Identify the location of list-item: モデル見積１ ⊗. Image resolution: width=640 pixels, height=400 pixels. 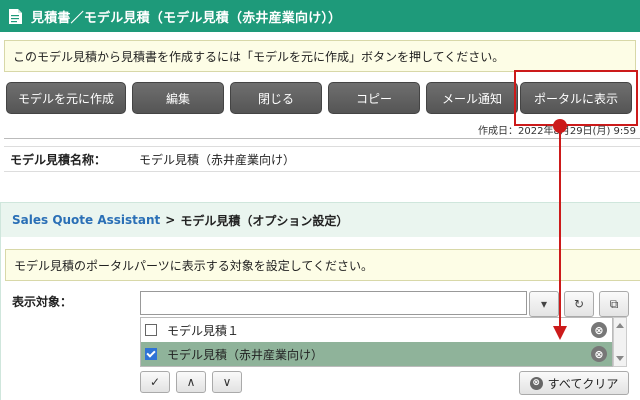
(376, 330).